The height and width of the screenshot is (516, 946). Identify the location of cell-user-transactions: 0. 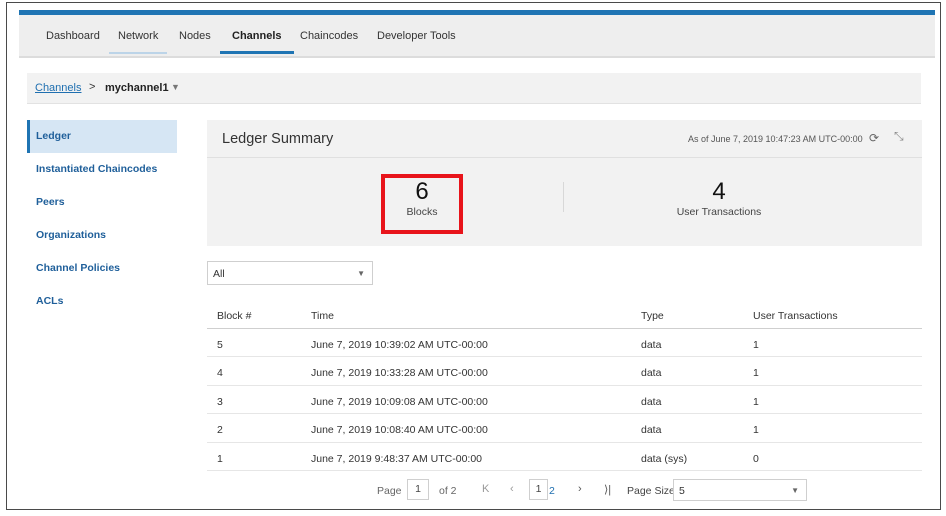
(756, 458).